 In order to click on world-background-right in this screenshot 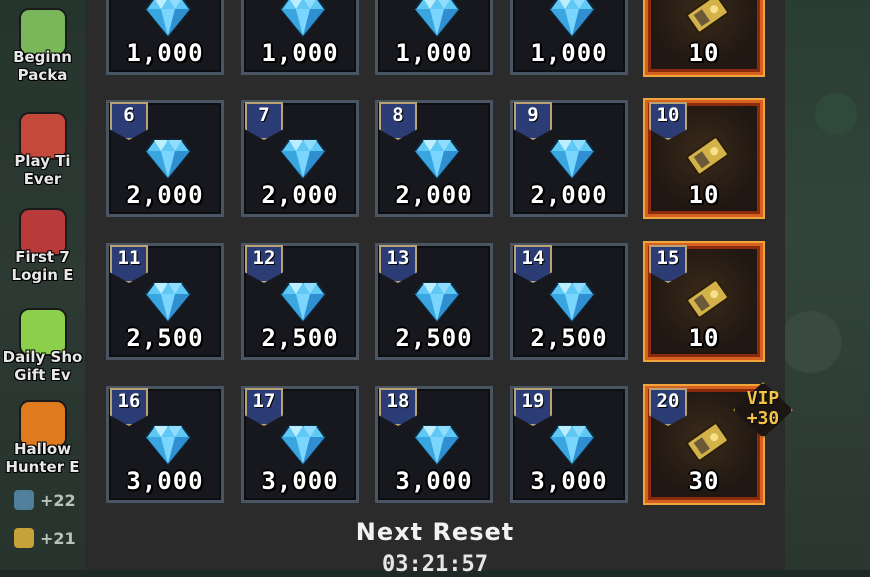, I will do `click(827, 285)`.